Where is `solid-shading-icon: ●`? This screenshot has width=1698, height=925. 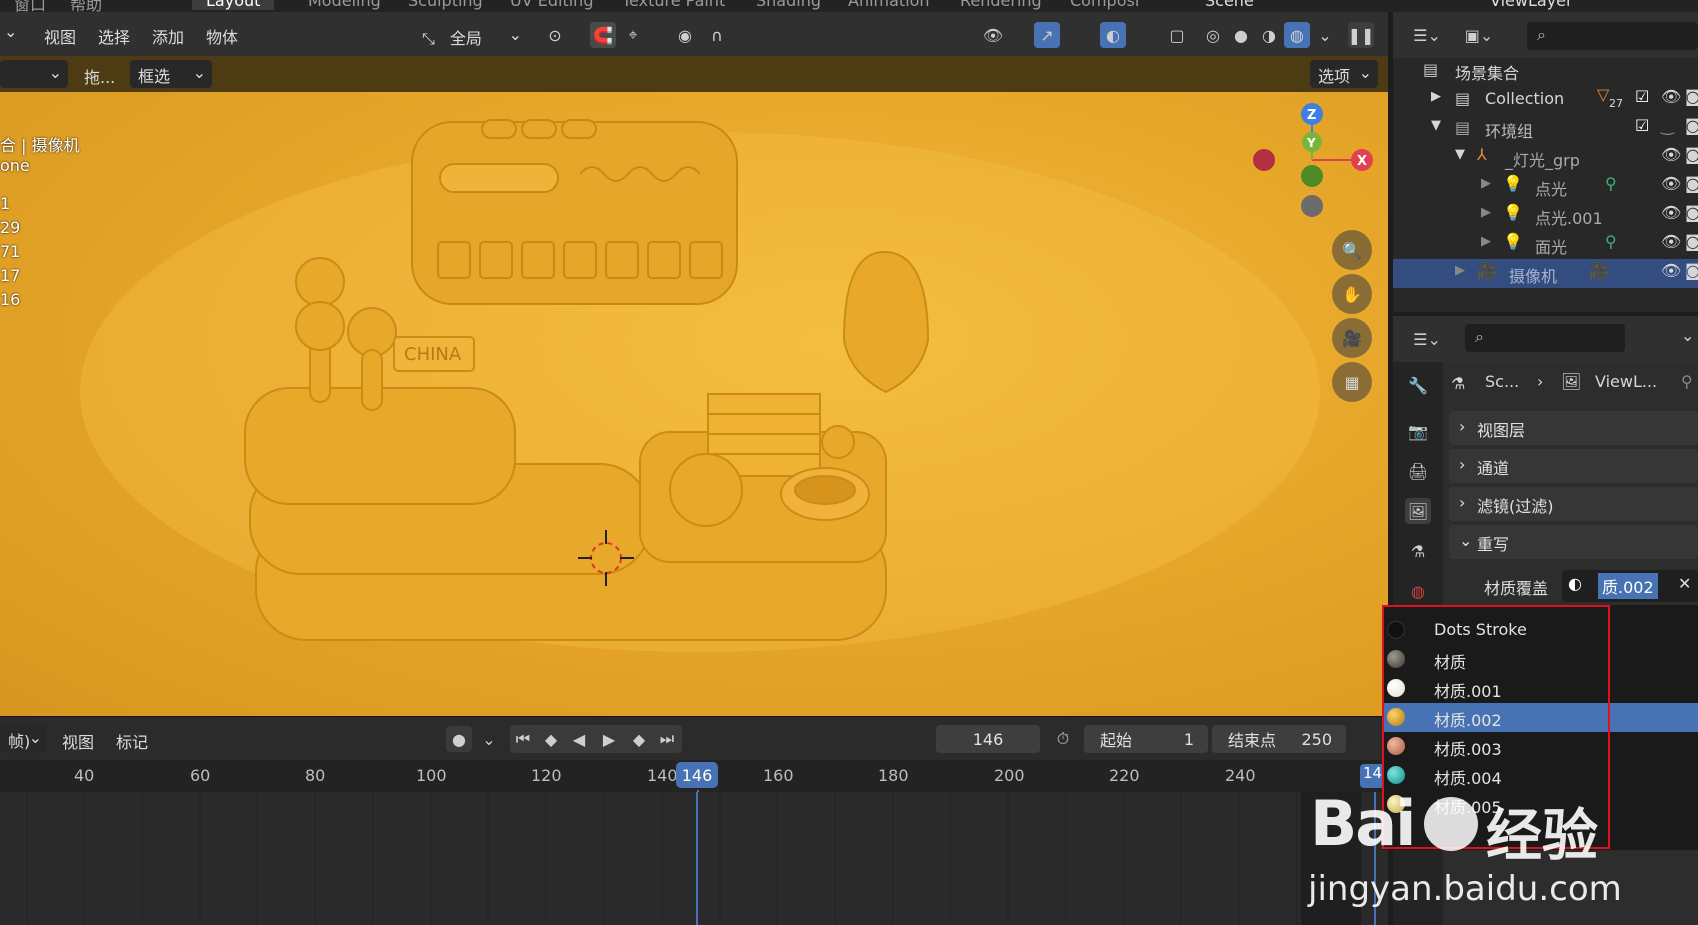
solid-shading-icon: ● is located at coordinates (1241, 35).